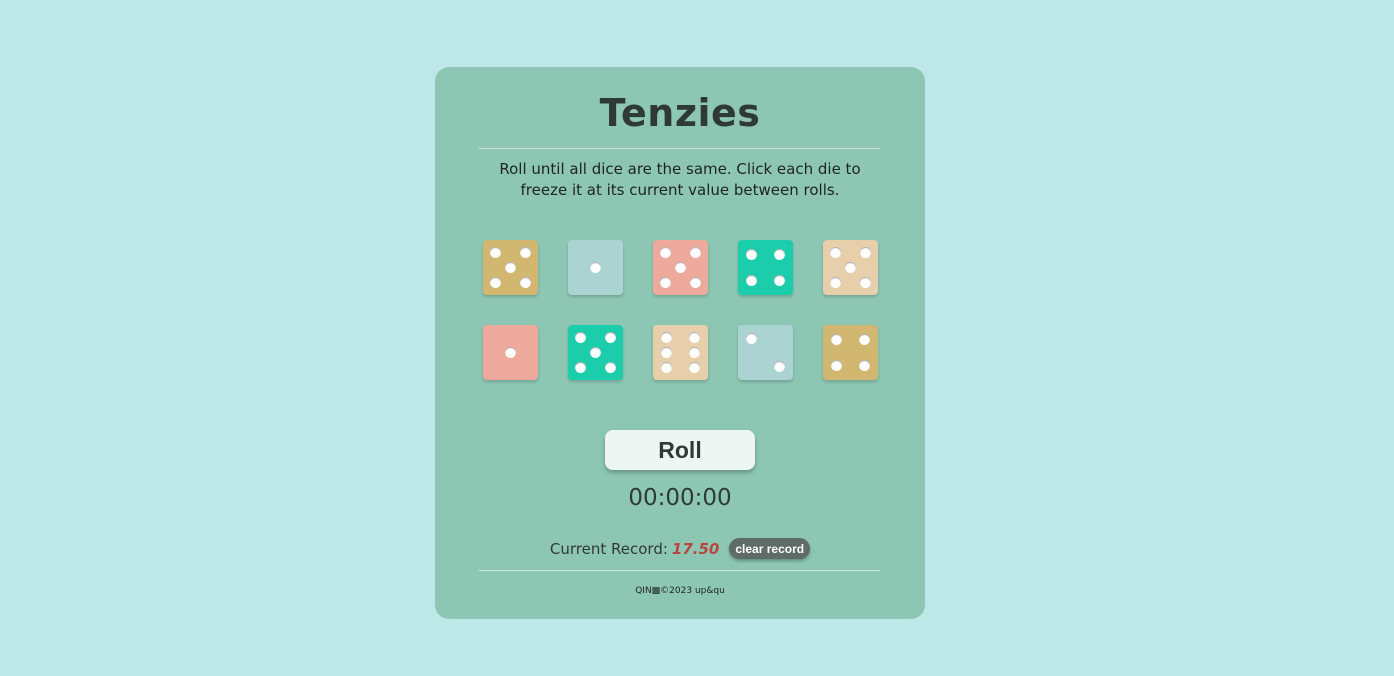 The height and width of the screenshot is (676, 1394). What do you see at coordinates (680, 113) in the screenshot?
I see `page-title: Tenzies` at bounding box center [680, 113].